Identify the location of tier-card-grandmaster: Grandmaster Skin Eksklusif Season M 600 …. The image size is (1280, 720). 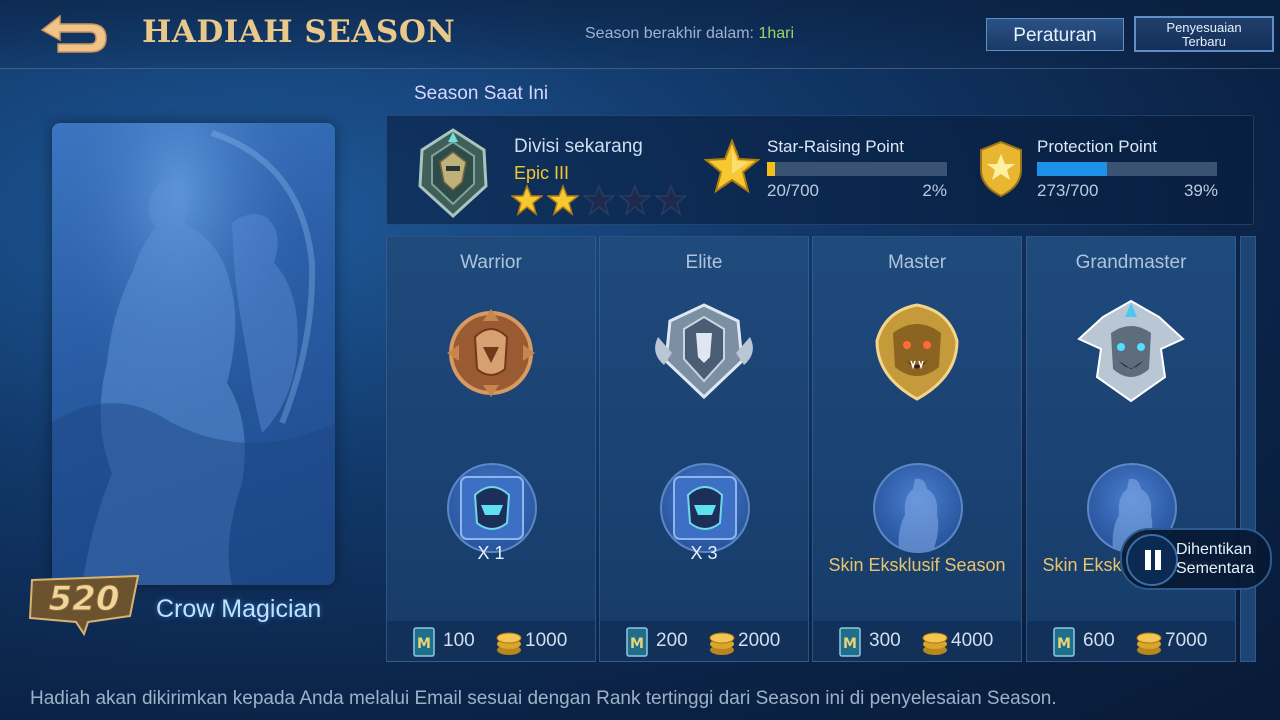
(1131, 449).